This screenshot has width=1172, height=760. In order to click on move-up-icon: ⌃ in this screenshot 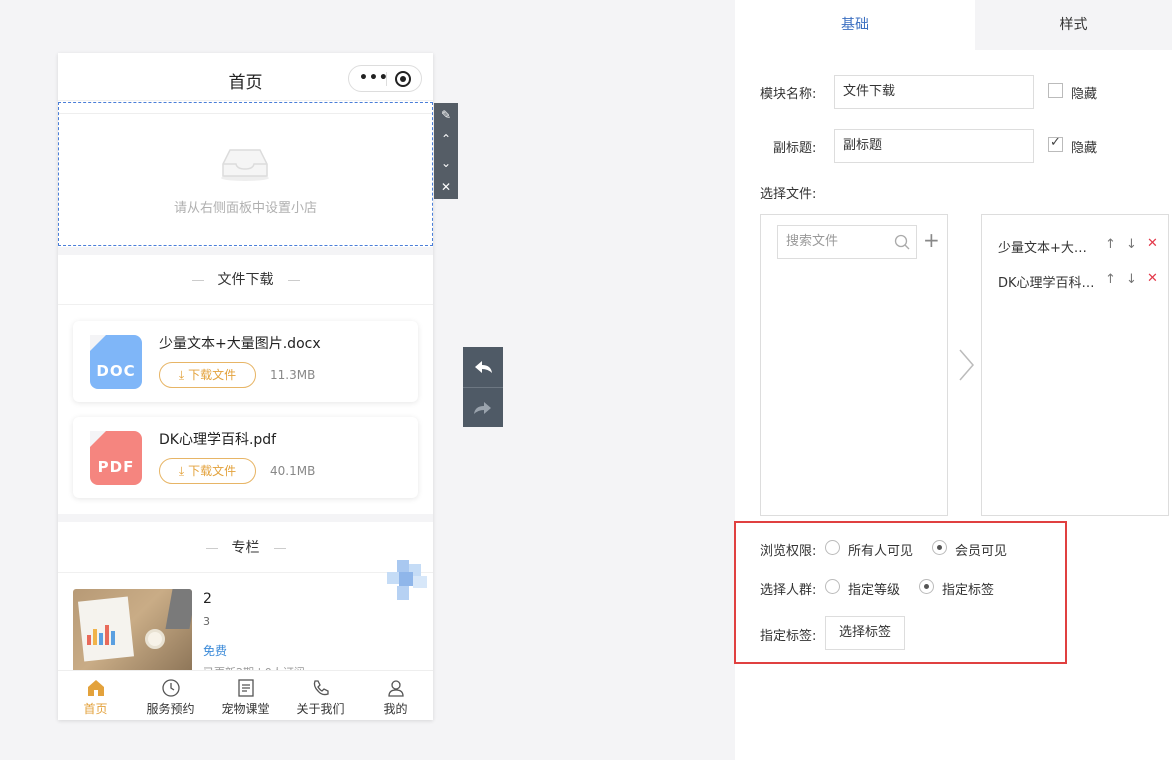, I will do `click(446, 139)`.